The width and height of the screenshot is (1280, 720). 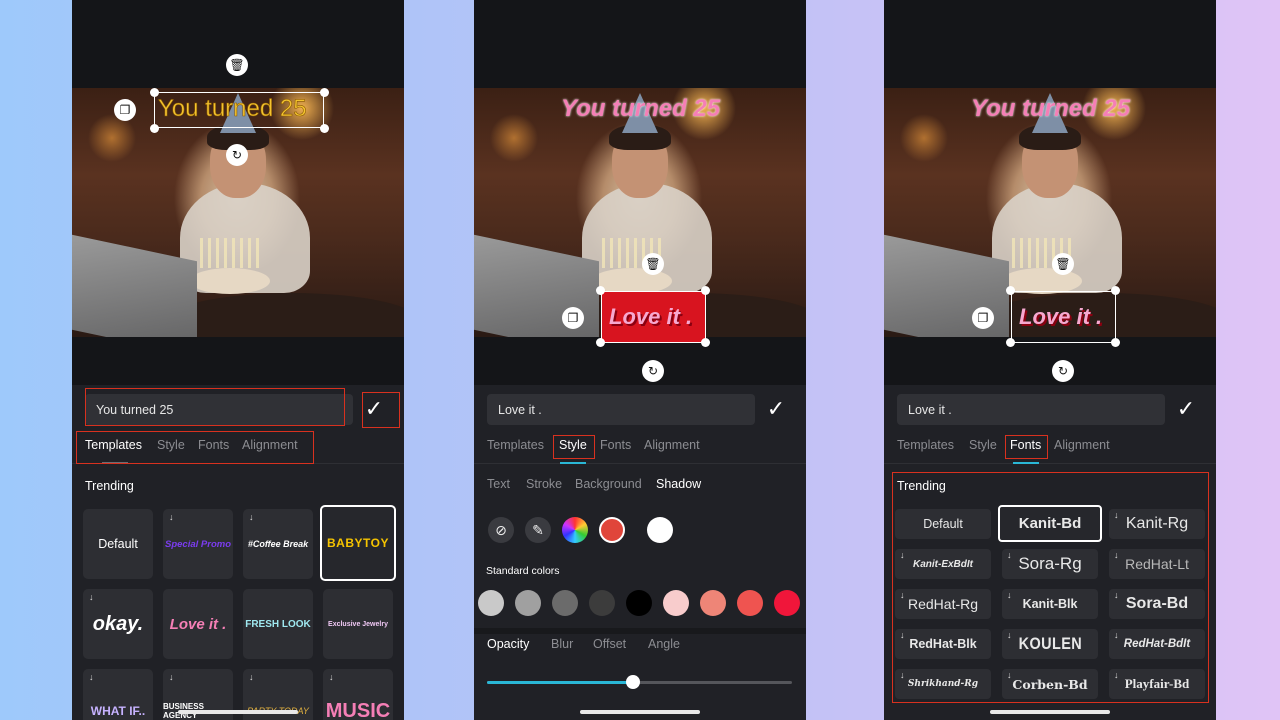 What do you see at coordinates (573, 463) in the screenshot?
I see `active-tab-indicator` at bounding box center [573, 463].